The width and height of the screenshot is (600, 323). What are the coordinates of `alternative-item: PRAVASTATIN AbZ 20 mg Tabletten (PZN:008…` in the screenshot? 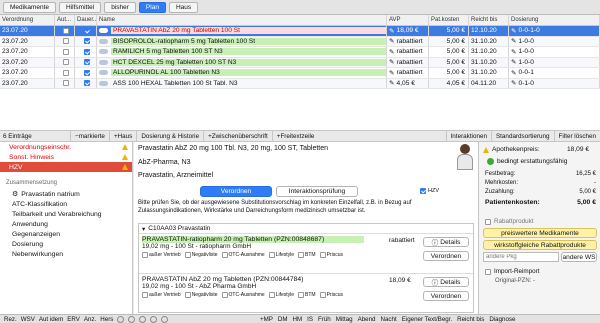 It's located at (306, 293).